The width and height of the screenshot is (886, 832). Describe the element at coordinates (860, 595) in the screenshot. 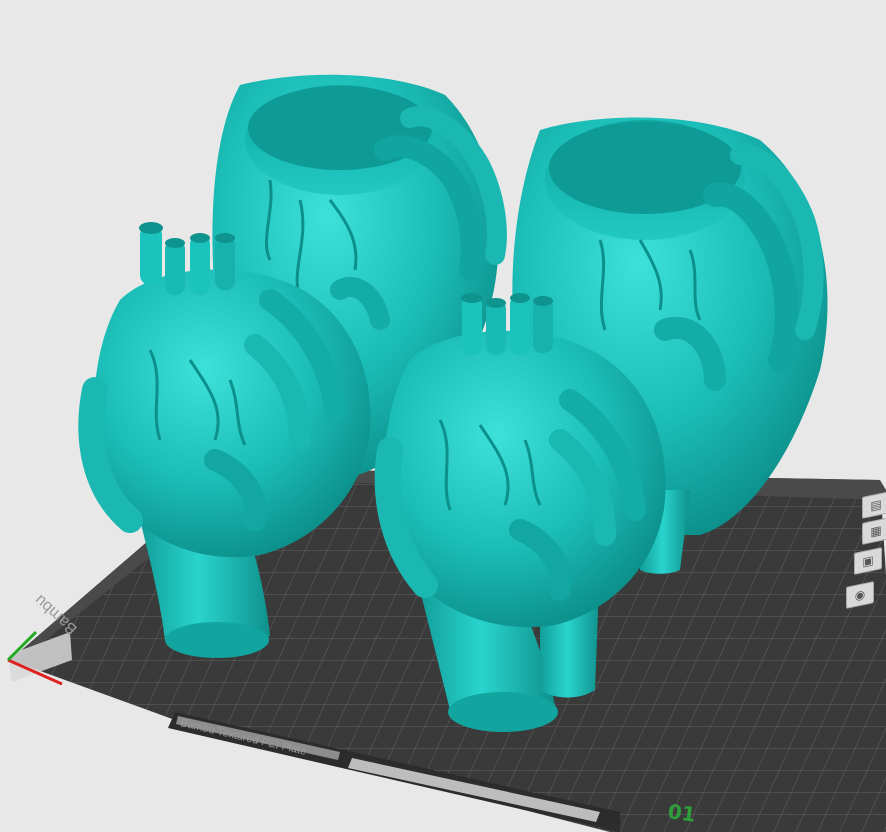

I see `view-plate-icon: ◉` at that location.